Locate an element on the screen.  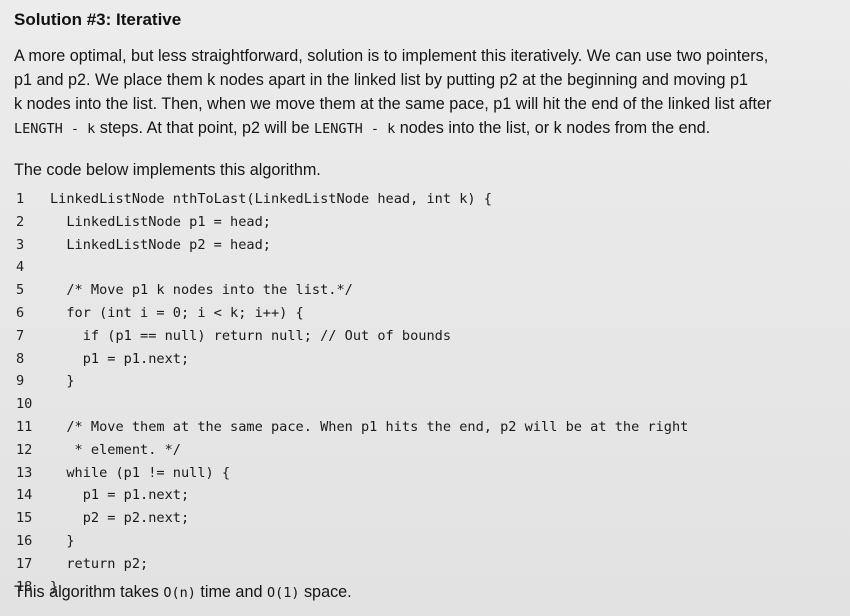
line-number: 6 is located at coordinates (20, 312).